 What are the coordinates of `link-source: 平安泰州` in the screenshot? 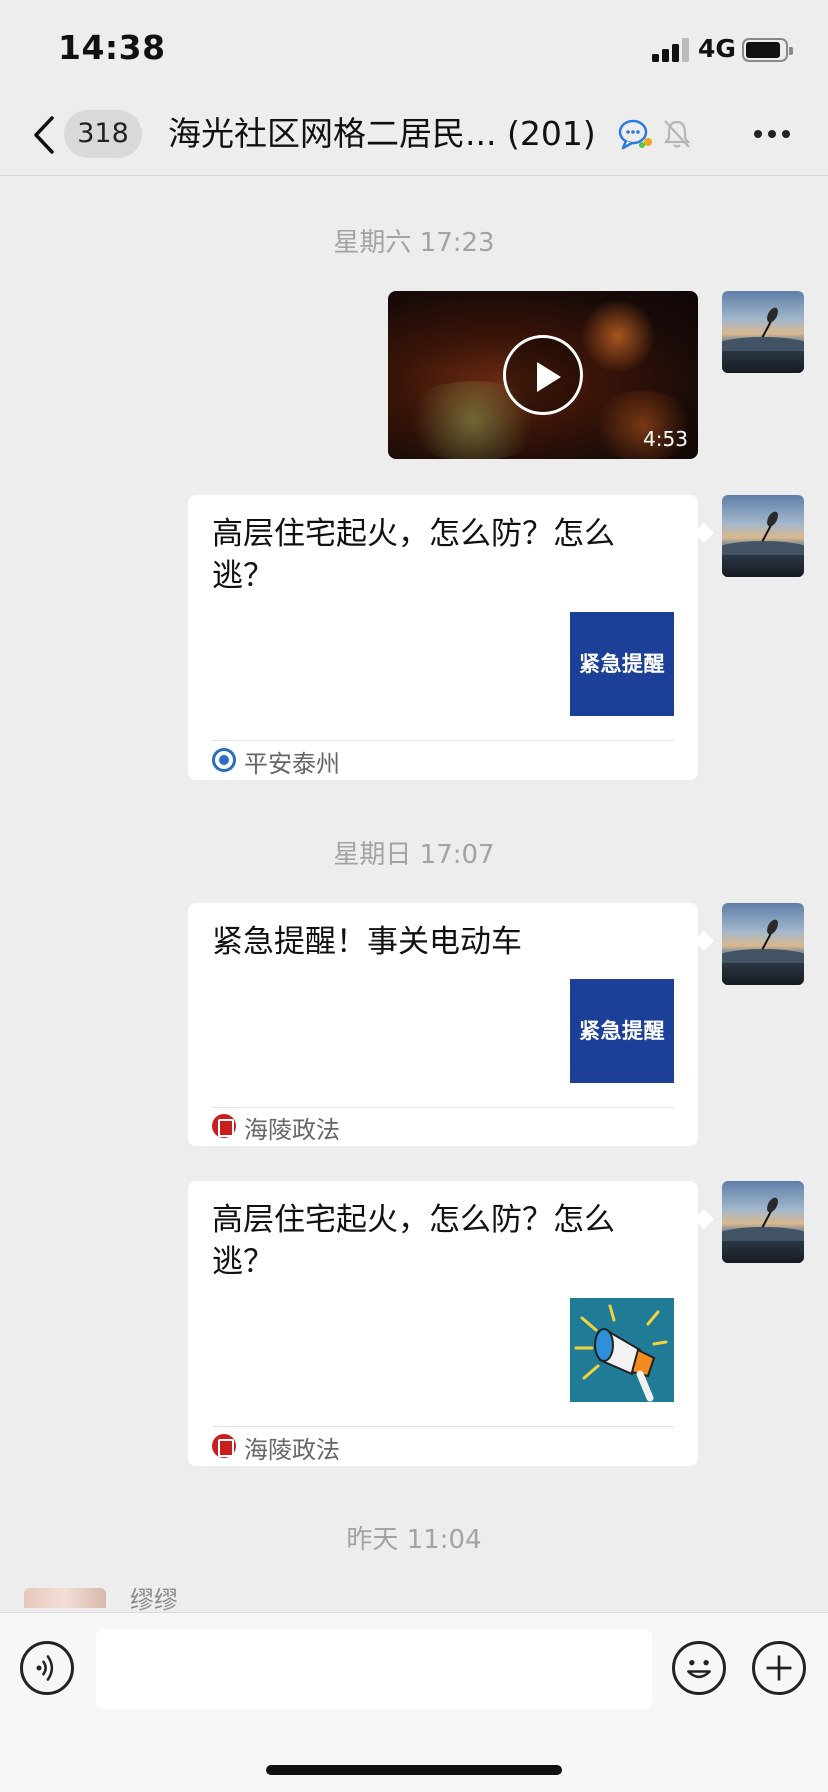 It's located at (292, 764).